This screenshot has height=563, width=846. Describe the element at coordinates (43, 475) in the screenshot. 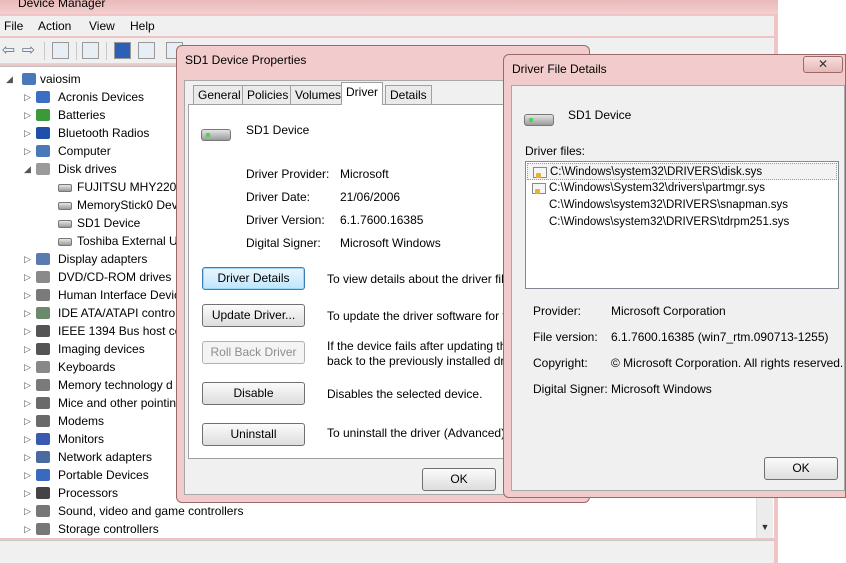

I see `portable-device-icon` at that location.